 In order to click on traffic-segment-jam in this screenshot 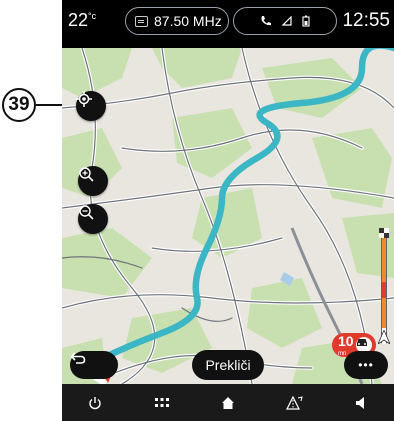, I will do `click(384, 290)`.